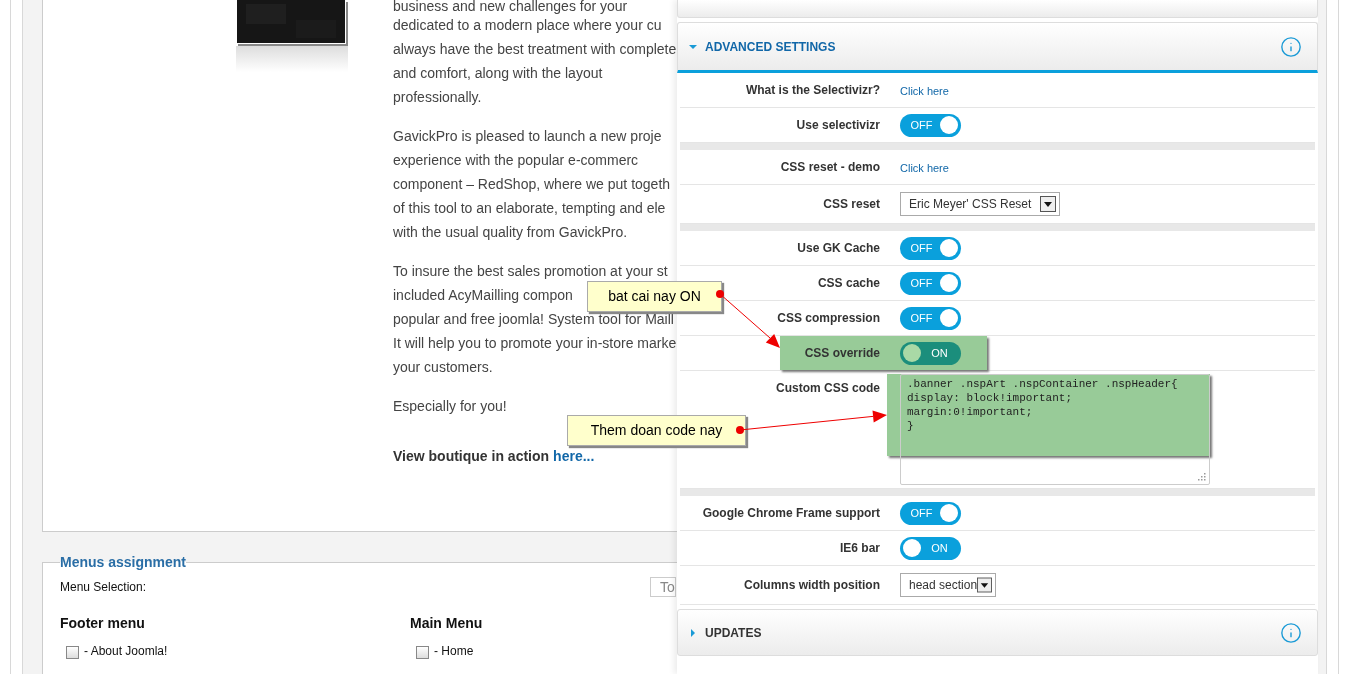  Describe the element at coordinates (103, 587) in the screenshot. I see `menu-selection-label: Menu Selection:` at that location.